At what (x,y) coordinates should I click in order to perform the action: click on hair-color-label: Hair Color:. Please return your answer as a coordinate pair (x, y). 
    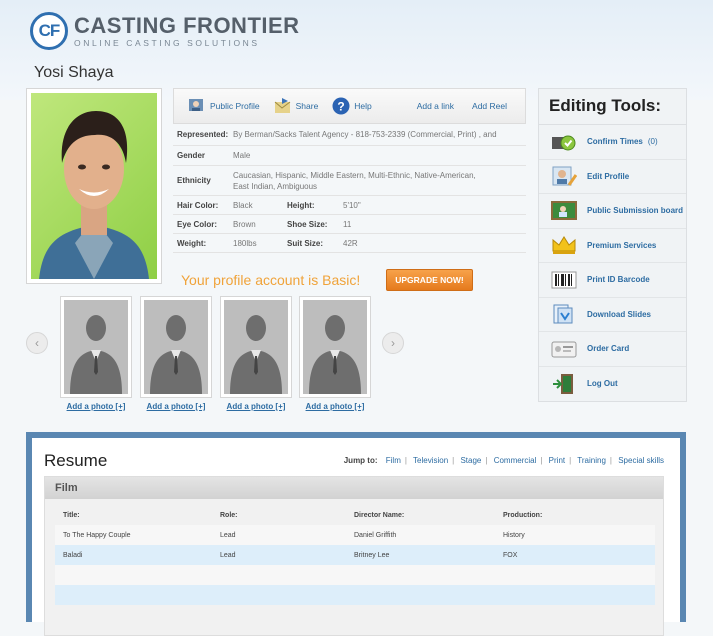
    Looking at the image, I should click on (198, 205).